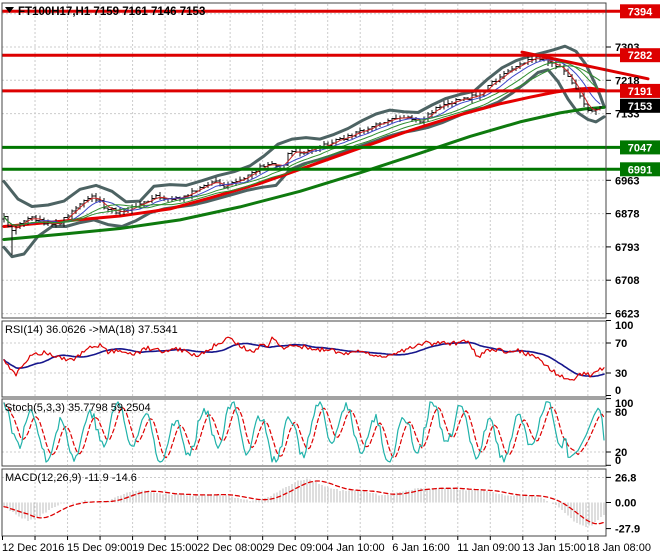 The image size is (660, 560). I want to click on symbol-ohlc-title: FT100H17,H1 7159 7161 7146 7153, so click(111, 12).